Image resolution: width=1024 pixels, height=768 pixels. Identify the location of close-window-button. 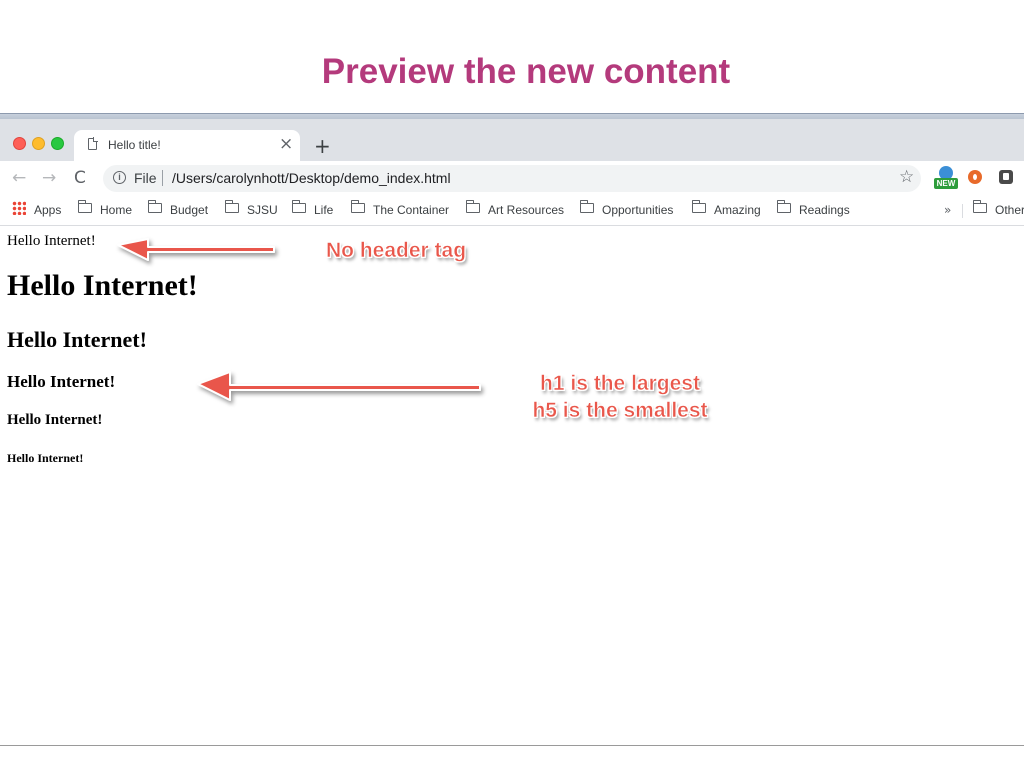
(19, 143).